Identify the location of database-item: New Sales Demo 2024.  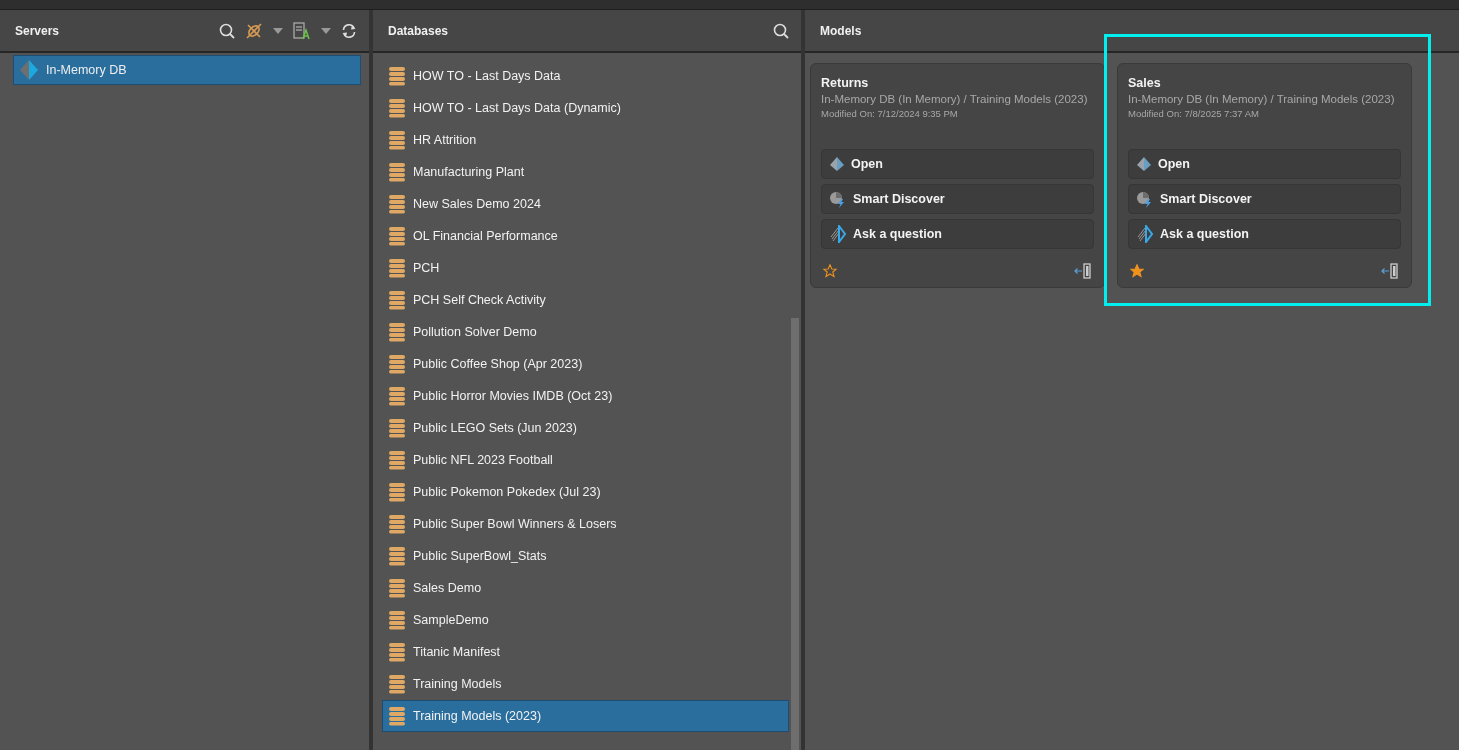
(585, 204).